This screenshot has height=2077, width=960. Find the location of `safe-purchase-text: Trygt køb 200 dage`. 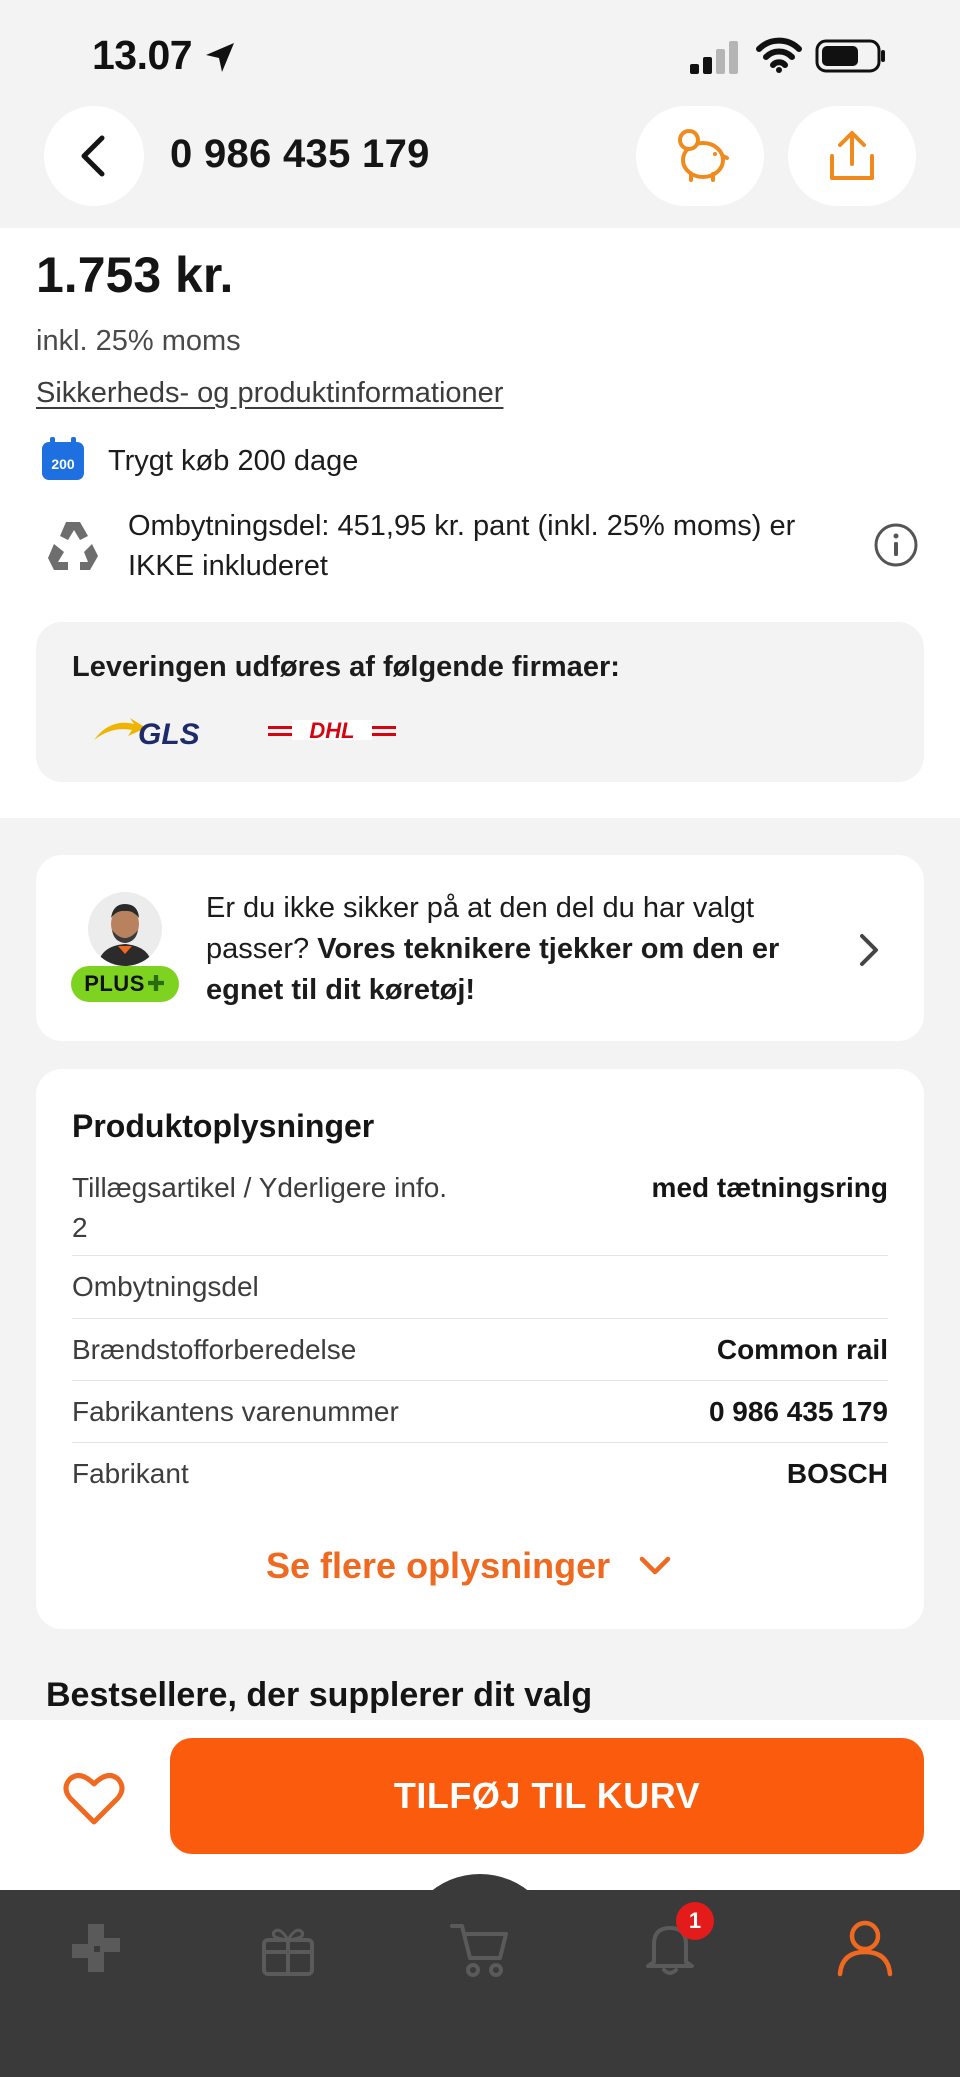

safe-purchase-text: Trygt køb 200 dage is located at coordinates (233, 461).